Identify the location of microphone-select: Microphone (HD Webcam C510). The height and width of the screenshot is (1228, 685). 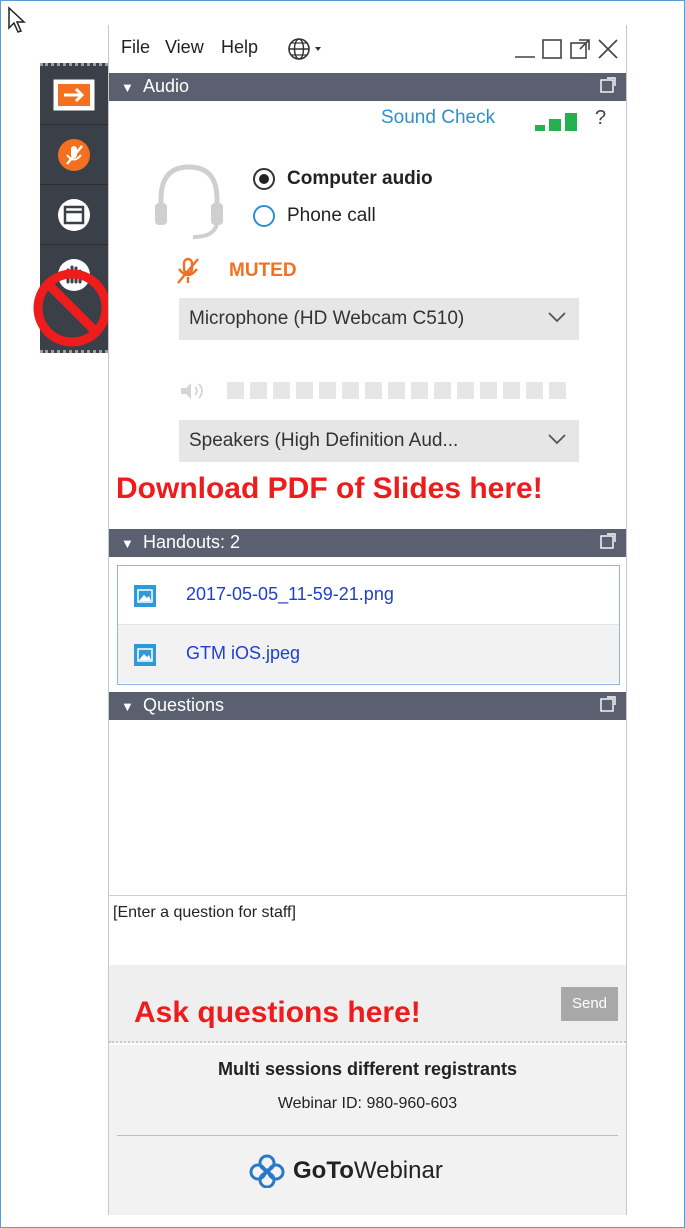
(379, 319).